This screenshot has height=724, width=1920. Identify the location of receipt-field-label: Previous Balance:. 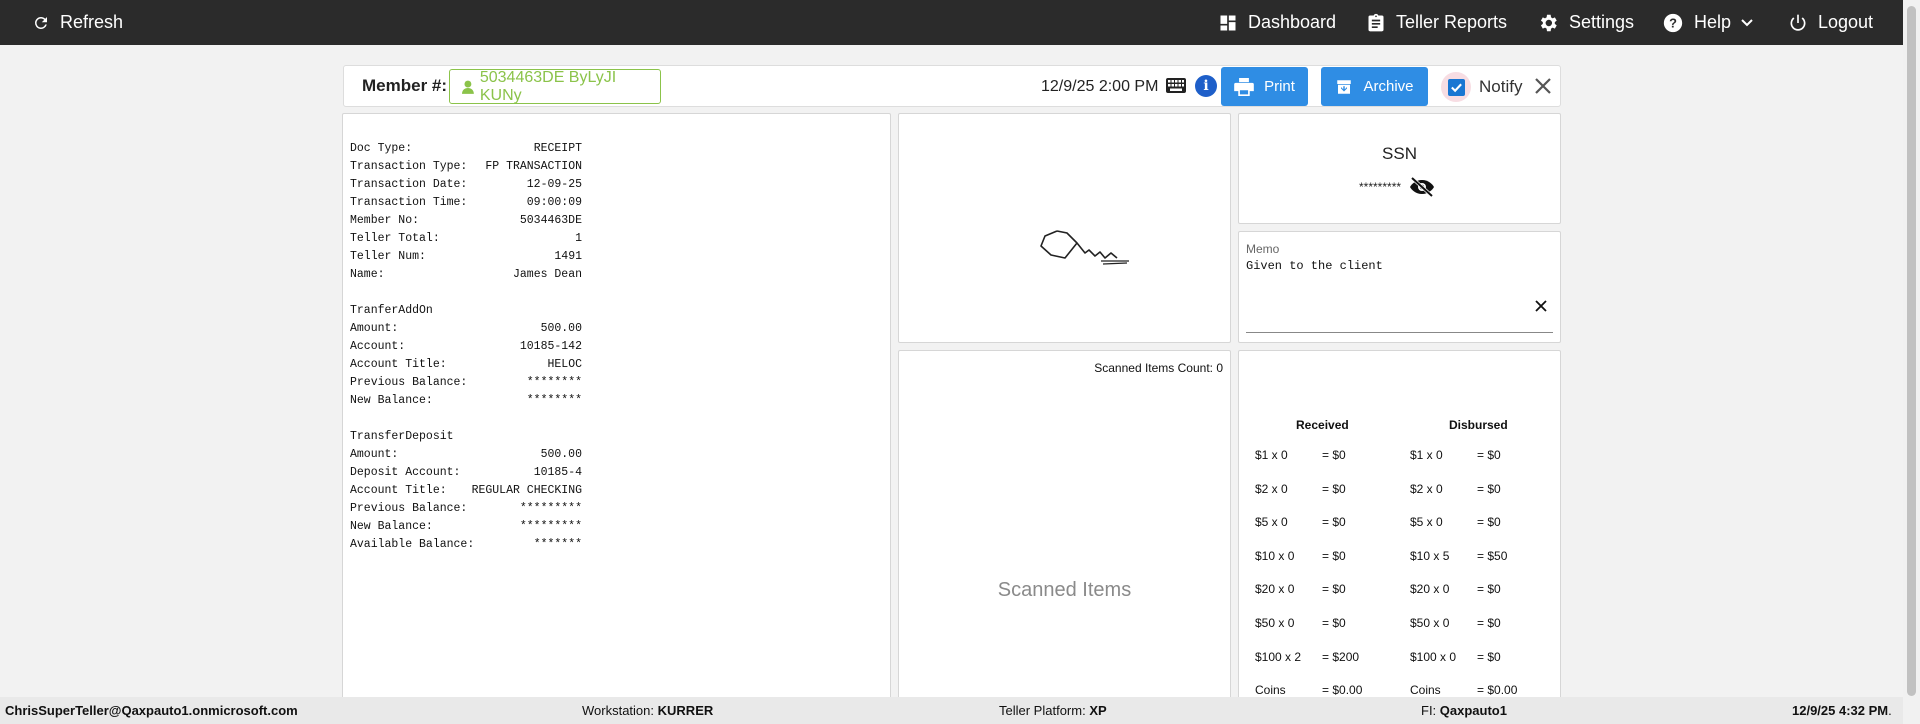
(409, 382).